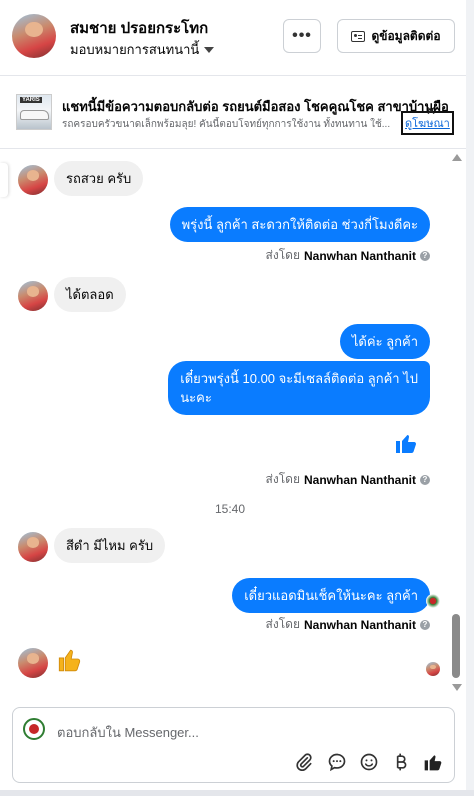  Describe the element at coordinates (4, 180) in the screenshot. I see `side-panel-handle` at that location.